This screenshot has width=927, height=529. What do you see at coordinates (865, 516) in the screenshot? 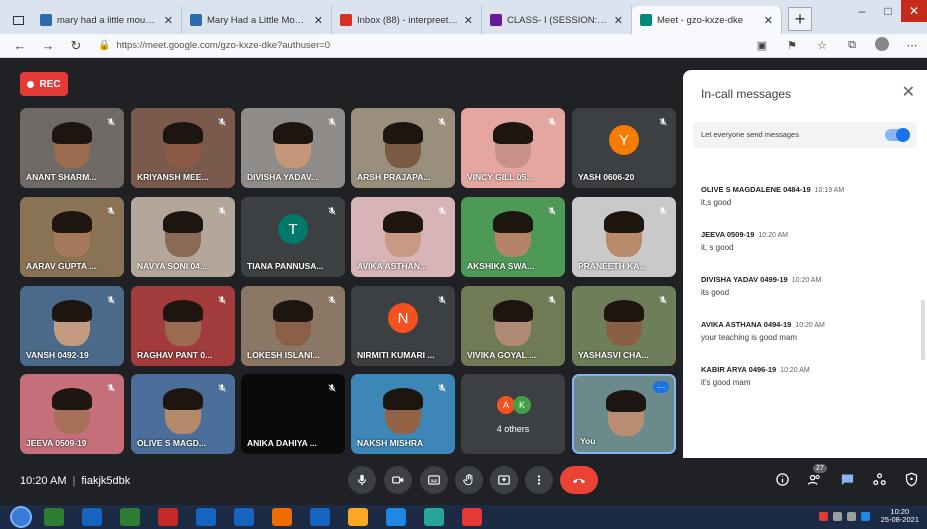
I see `tray-battery-icon` at bounding box center [865, 516].